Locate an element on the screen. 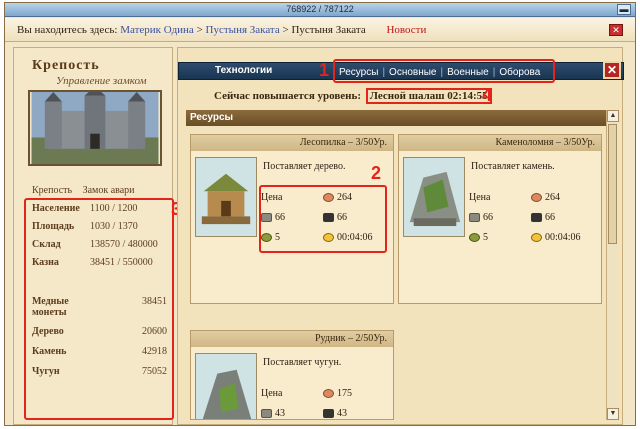 This screenshot has height=429, width=640. cost-row: Цена 264 is located at coordinates (533, 197).